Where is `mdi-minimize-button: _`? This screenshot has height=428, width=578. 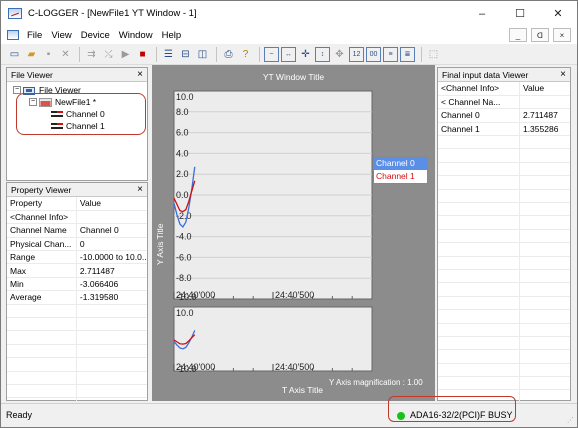
mdi-minimize-button: _ is located at coordinates (518, 35).